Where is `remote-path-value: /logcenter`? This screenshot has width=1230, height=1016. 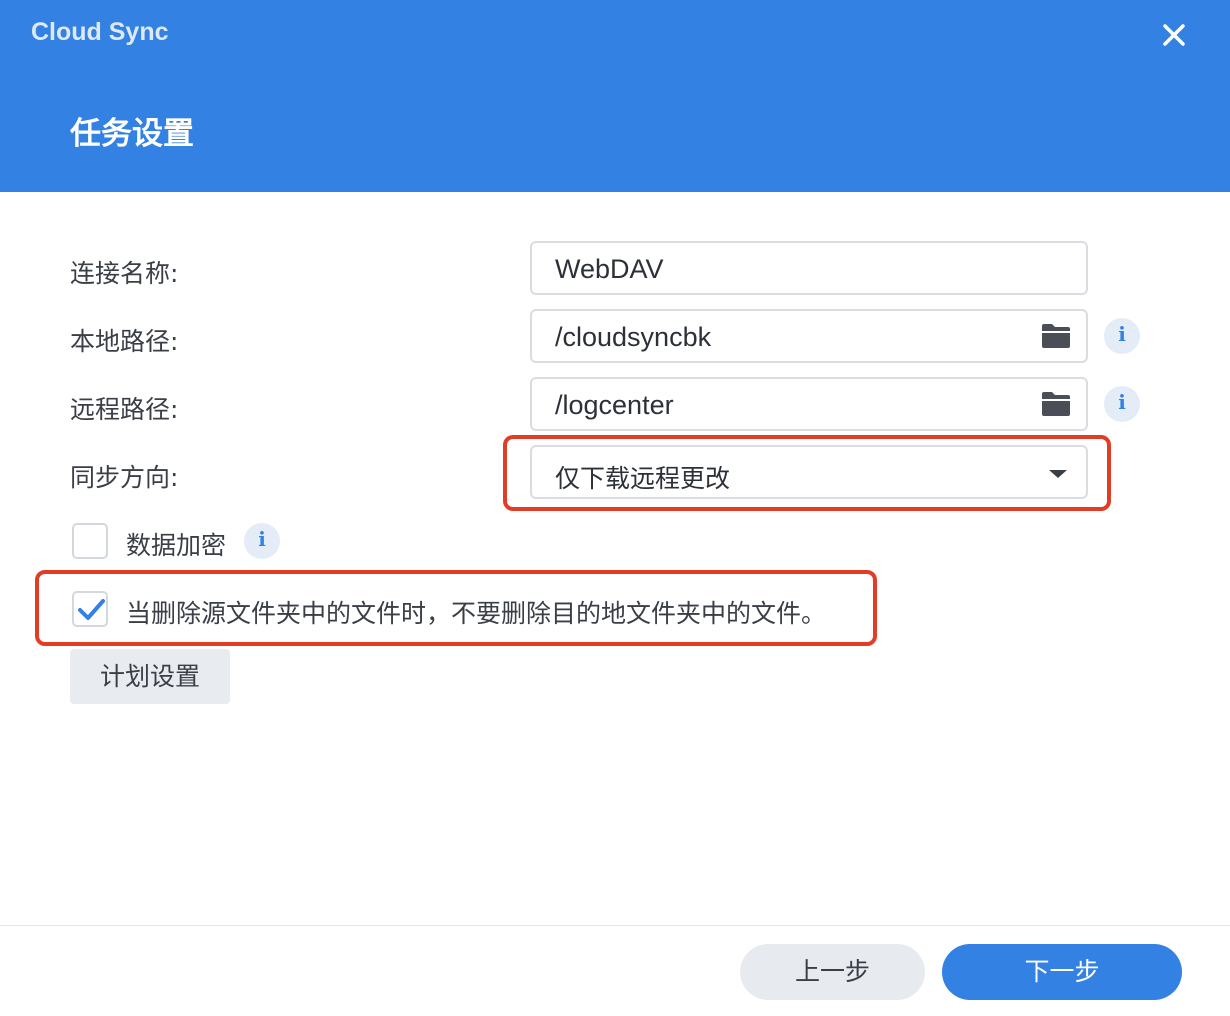 remote-path-value: /logcenter is located at coordinates (614, 405).